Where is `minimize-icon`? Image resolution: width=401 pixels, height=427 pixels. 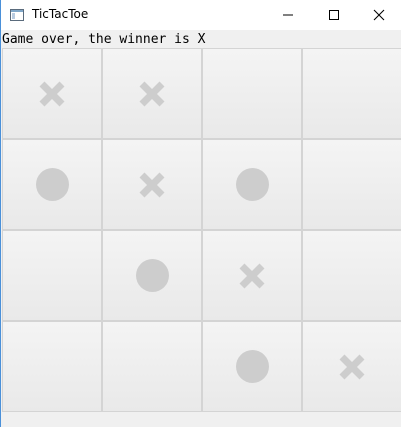 minimize-icon is located at coordinates (288, 15).